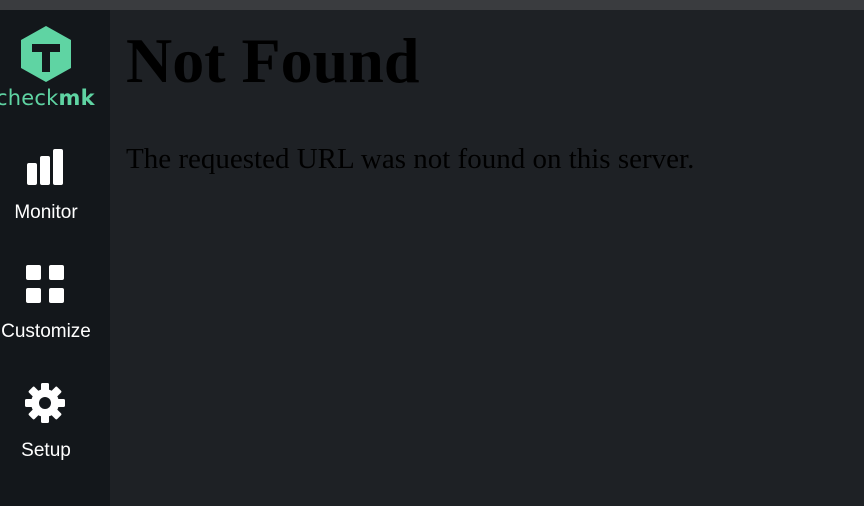  I want to click on nav-item-label: Setup, so click(46, 450).